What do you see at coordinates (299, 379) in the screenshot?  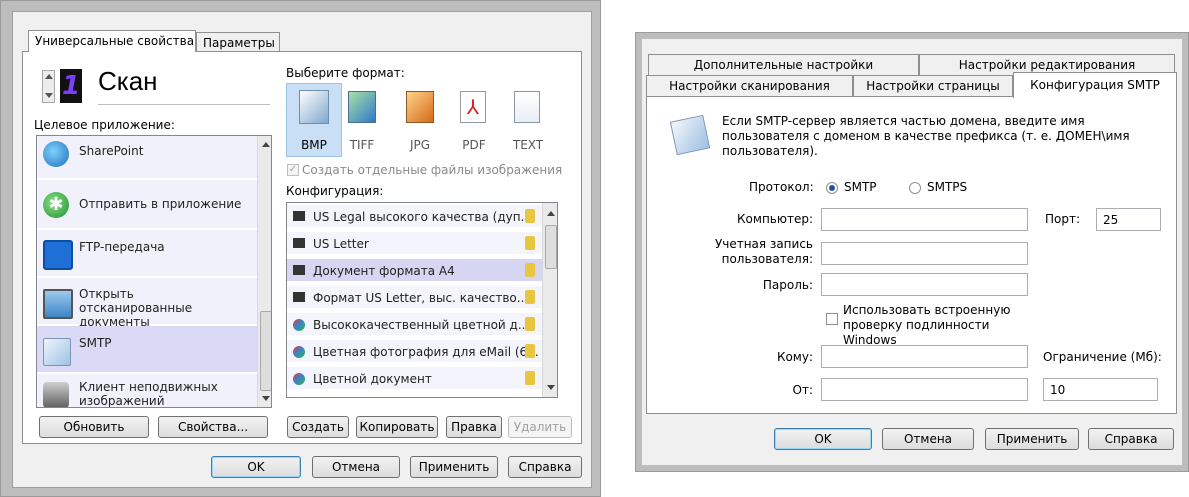 I see `color-scan-icon` at bounding box center [299, 379].